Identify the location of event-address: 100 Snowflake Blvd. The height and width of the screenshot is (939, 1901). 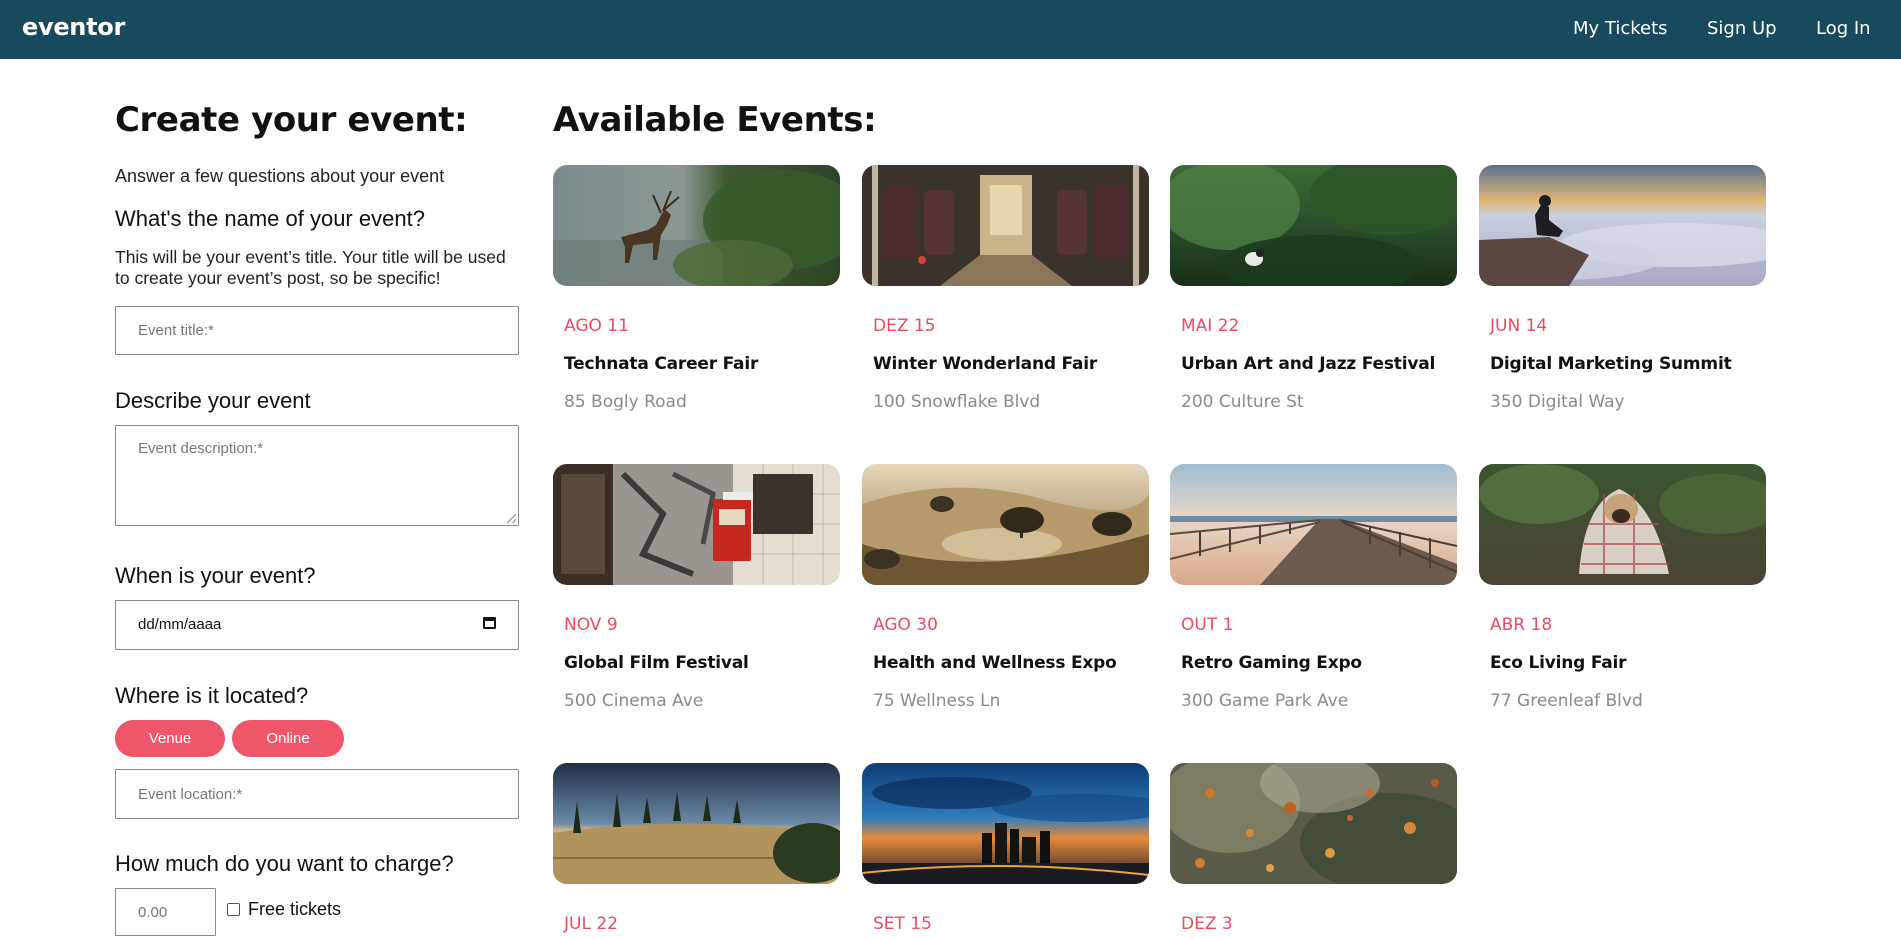
(957, 402).